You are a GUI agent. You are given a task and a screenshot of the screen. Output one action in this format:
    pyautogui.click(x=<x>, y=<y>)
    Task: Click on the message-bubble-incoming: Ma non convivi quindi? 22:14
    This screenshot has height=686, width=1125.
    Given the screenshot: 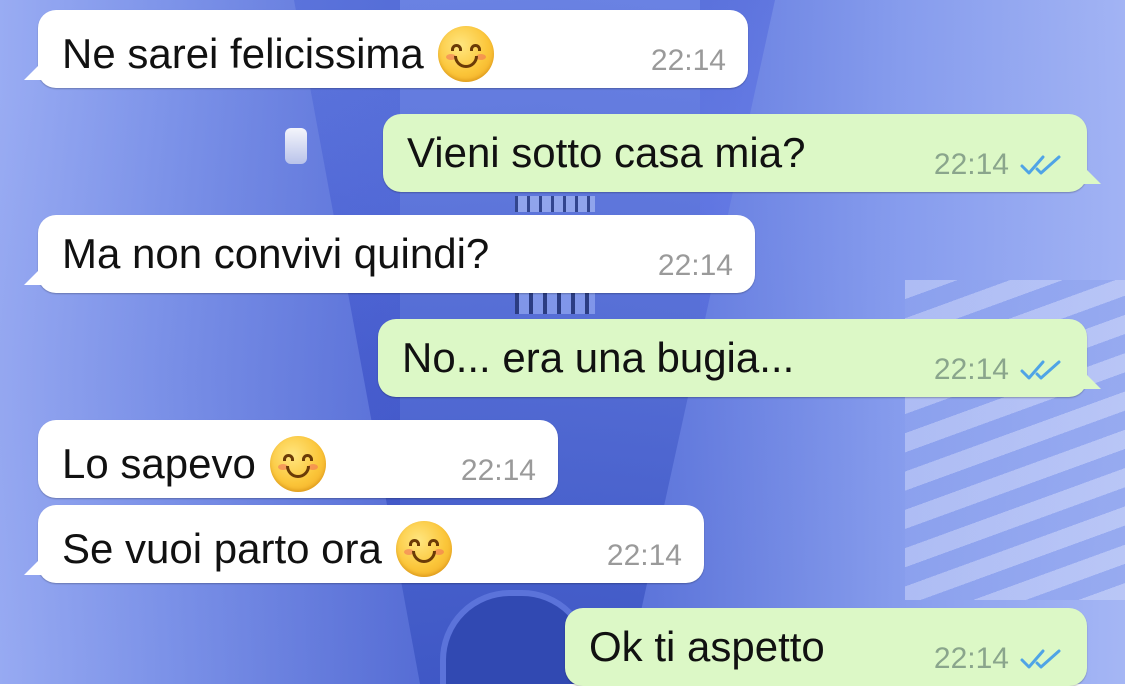 What is the action you would take?
    pyautogui.click(x=389, y=254)
    